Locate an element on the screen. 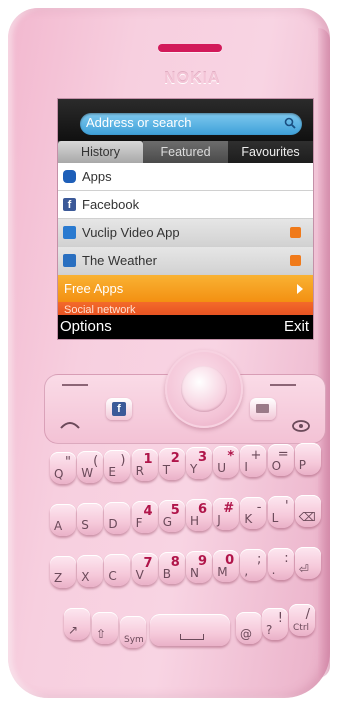 The image size is (338, 704). key-row1-1: W( is located at coordinates (90, 467).